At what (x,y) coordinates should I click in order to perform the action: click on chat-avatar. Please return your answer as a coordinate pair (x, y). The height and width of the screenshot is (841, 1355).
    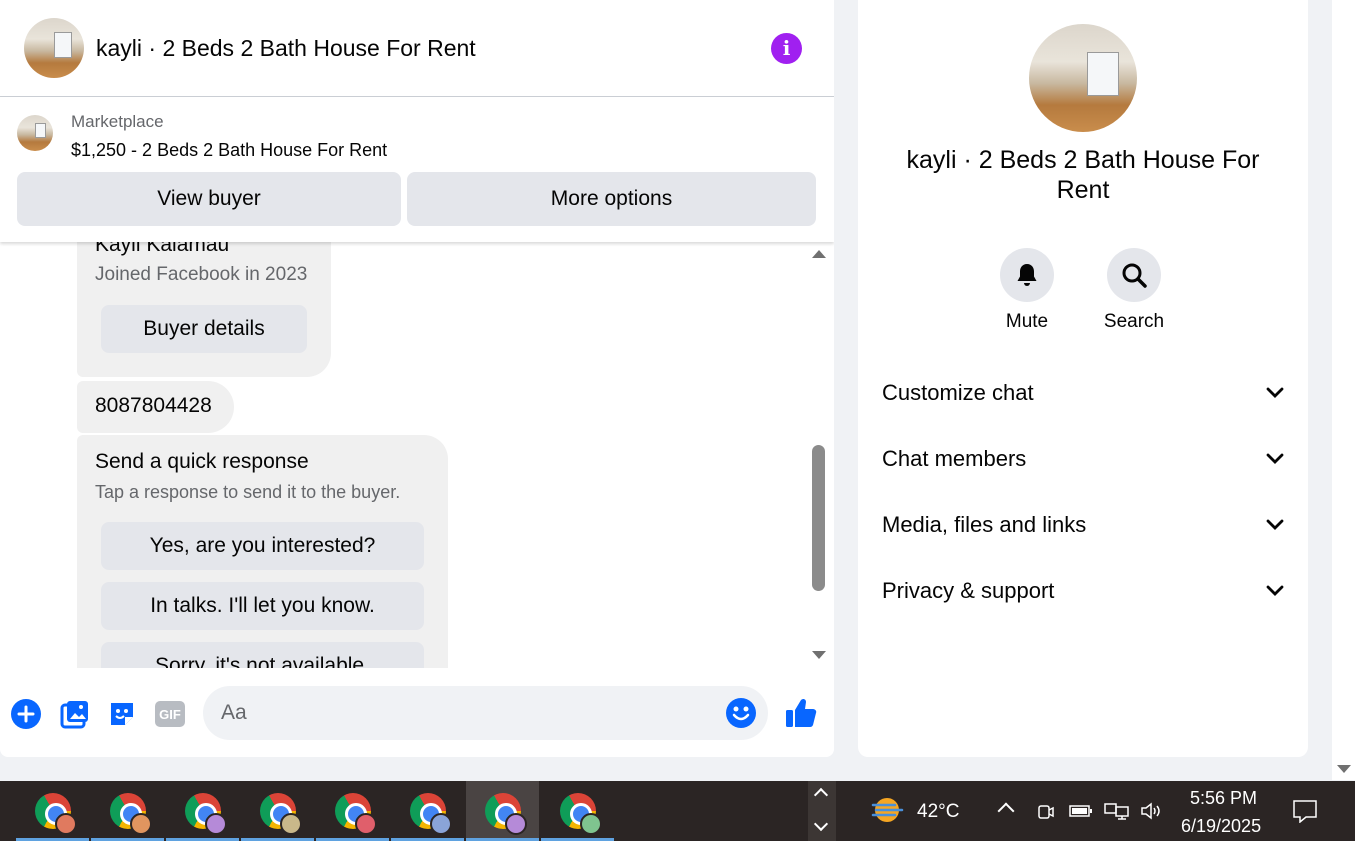
    Looking at the image, I should click on (54, 48).